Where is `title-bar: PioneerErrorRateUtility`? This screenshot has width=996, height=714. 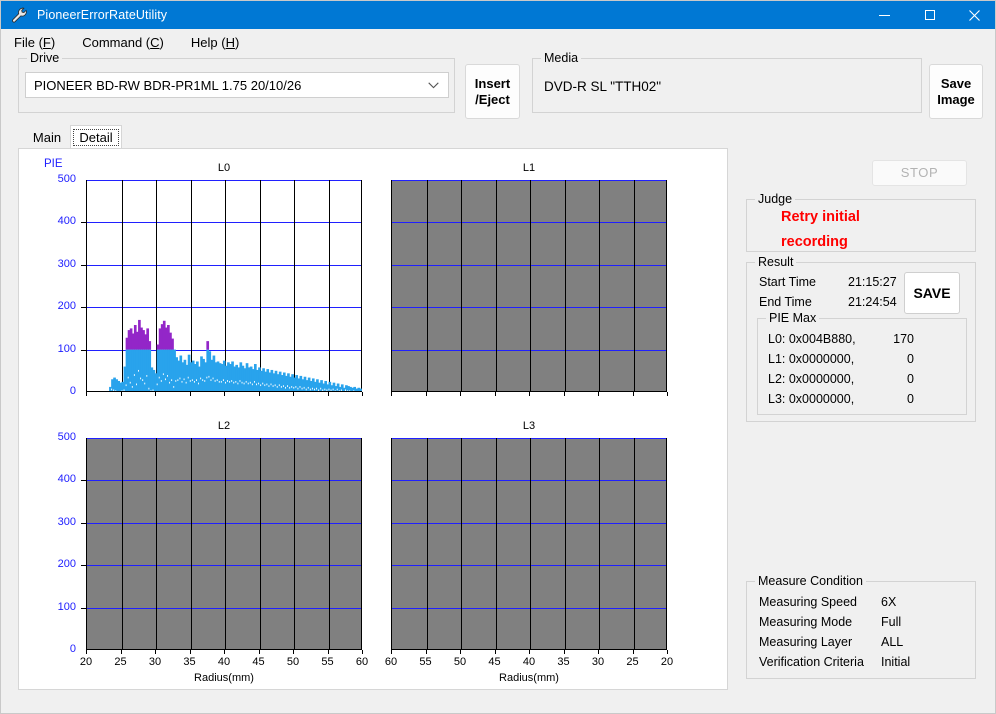 title-bar: PioneerErrorRateUtility is located at coordinates (498, 15).